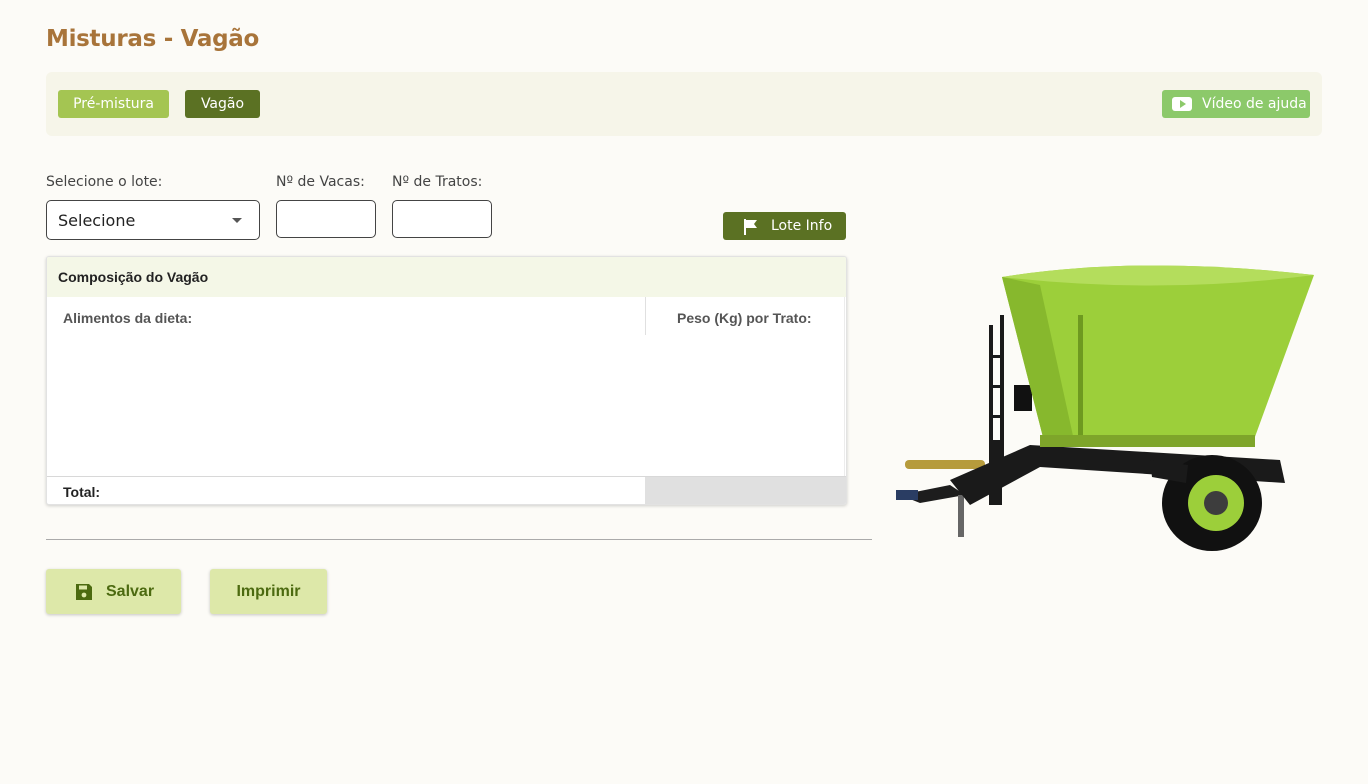  What do you see at coordinates (268, 591) in the screenshot?
I see `print-button: Imprimir` at bounding box center [268, 591].